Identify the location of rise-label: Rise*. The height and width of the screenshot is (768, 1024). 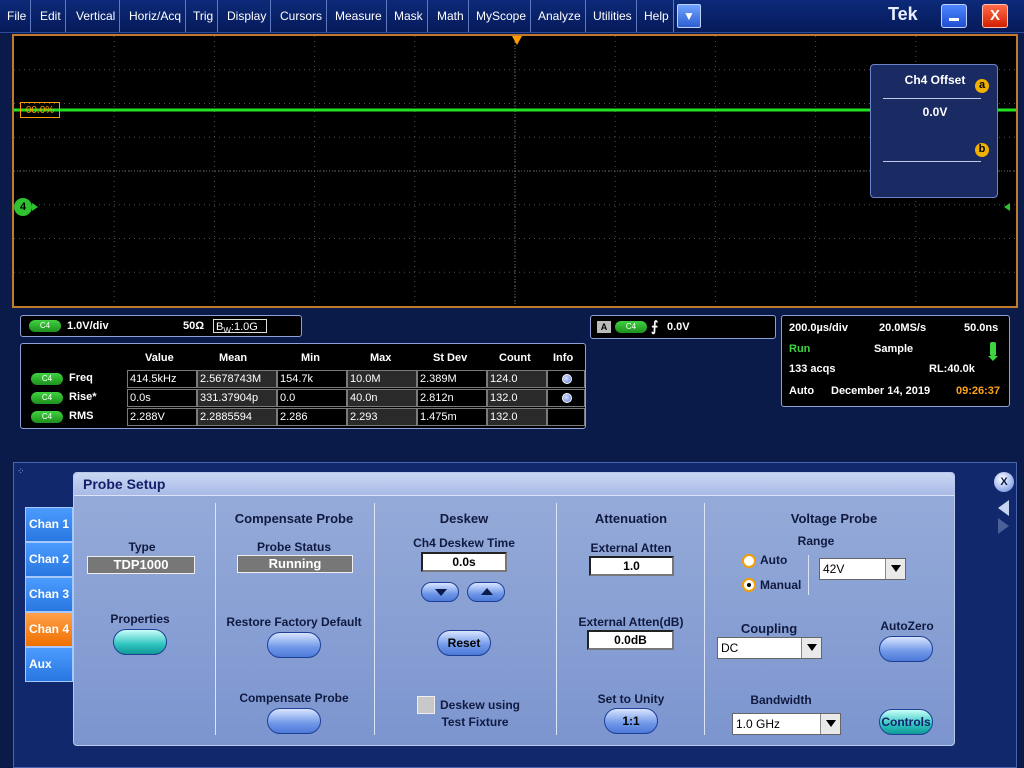
(83, 397).